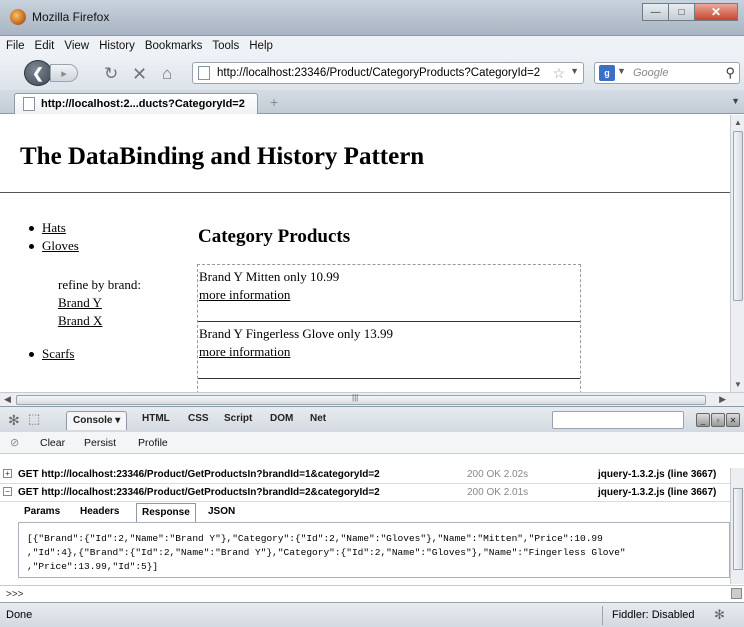 The image size is (744, 627). I want to click on persist-button: Persist, so click(100, 443).